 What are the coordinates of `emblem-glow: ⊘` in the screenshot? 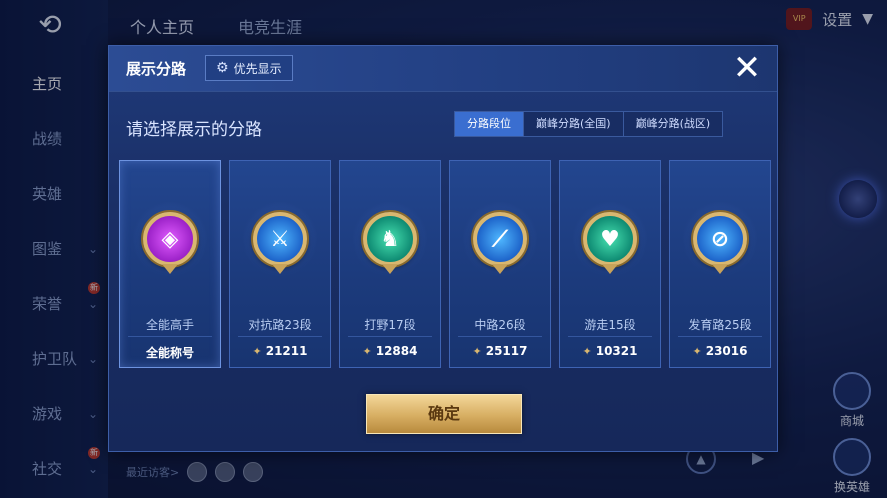 It's located at (720, 239).